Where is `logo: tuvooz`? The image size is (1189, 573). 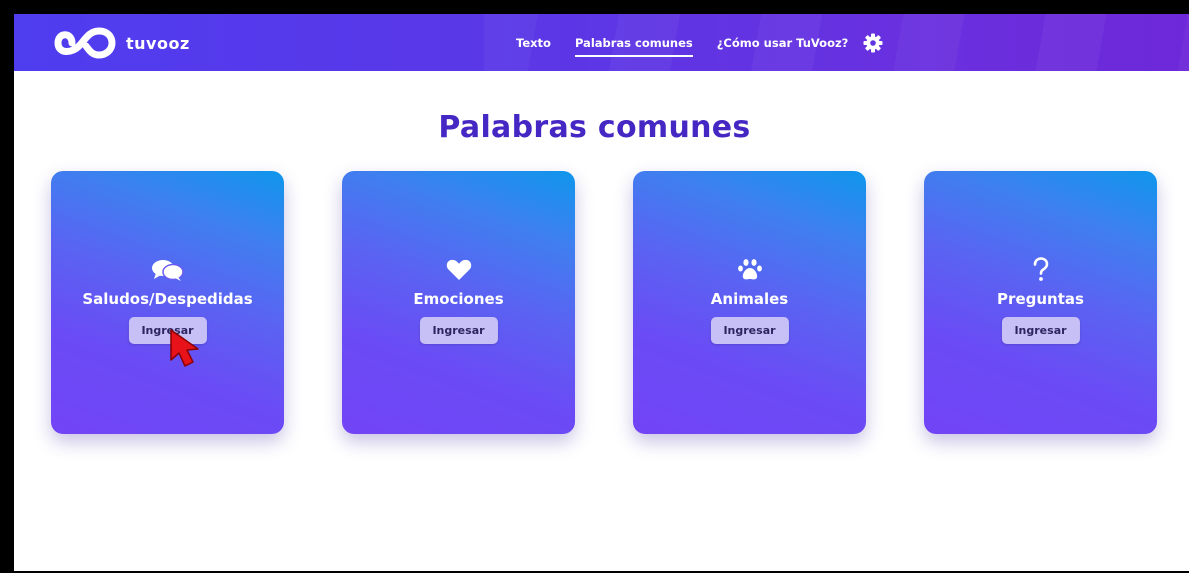 logo: tuvooz is located at coordinates (122, 43).